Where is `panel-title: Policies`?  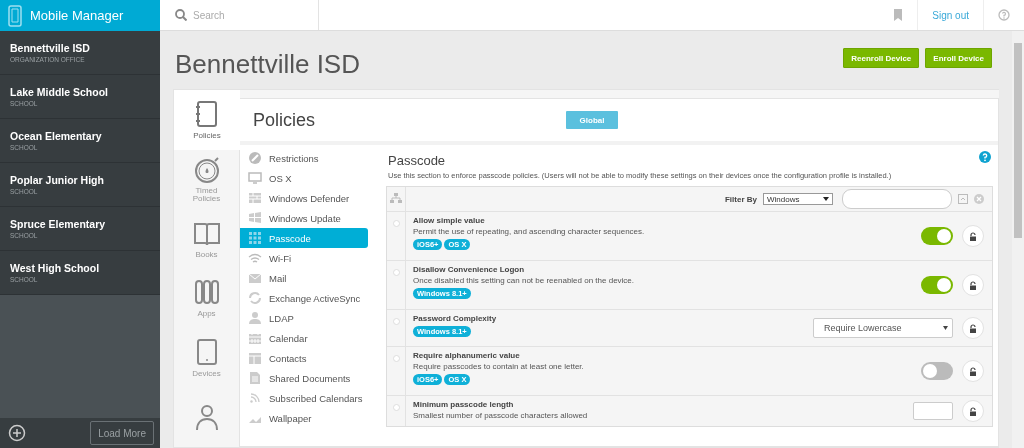 panel-title: Policies is located at coordinates (285, 120).